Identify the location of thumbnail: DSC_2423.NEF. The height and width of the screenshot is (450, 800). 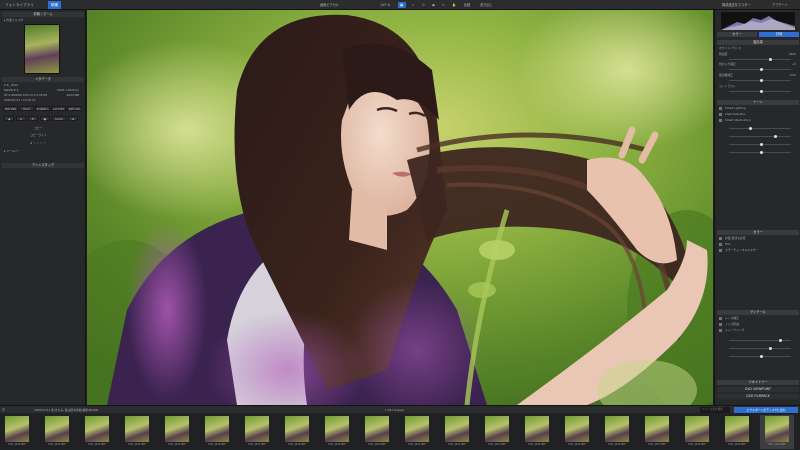
(497, 432).